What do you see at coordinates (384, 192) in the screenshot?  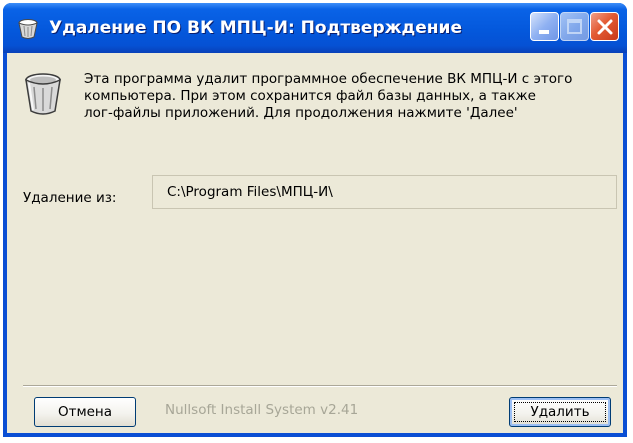 I see `uninstall-path-field: C:\Program Files\МПЦ-И\` at bounding box center [384, 192].